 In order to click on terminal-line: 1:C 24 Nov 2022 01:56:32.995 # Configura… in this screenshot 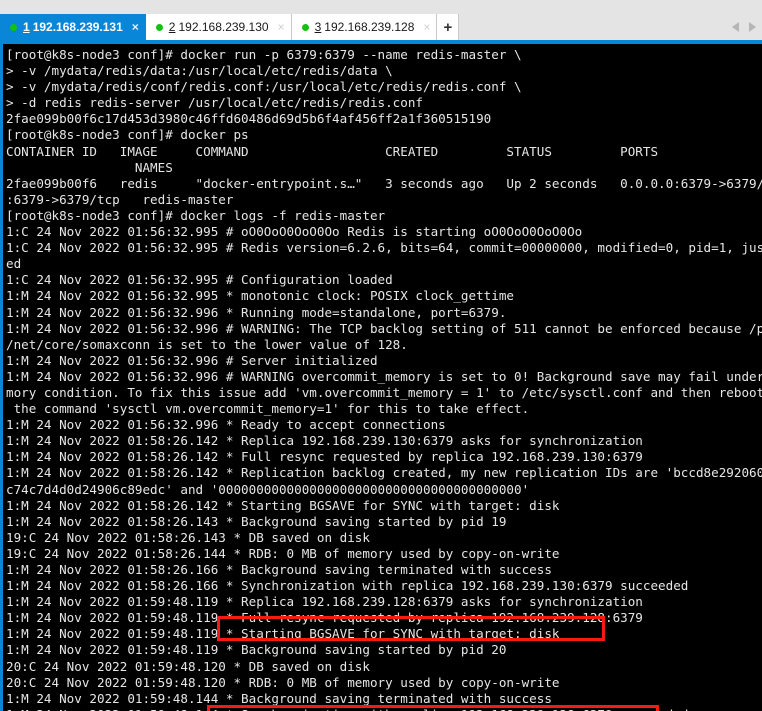, I will do `click(199, 280)`.